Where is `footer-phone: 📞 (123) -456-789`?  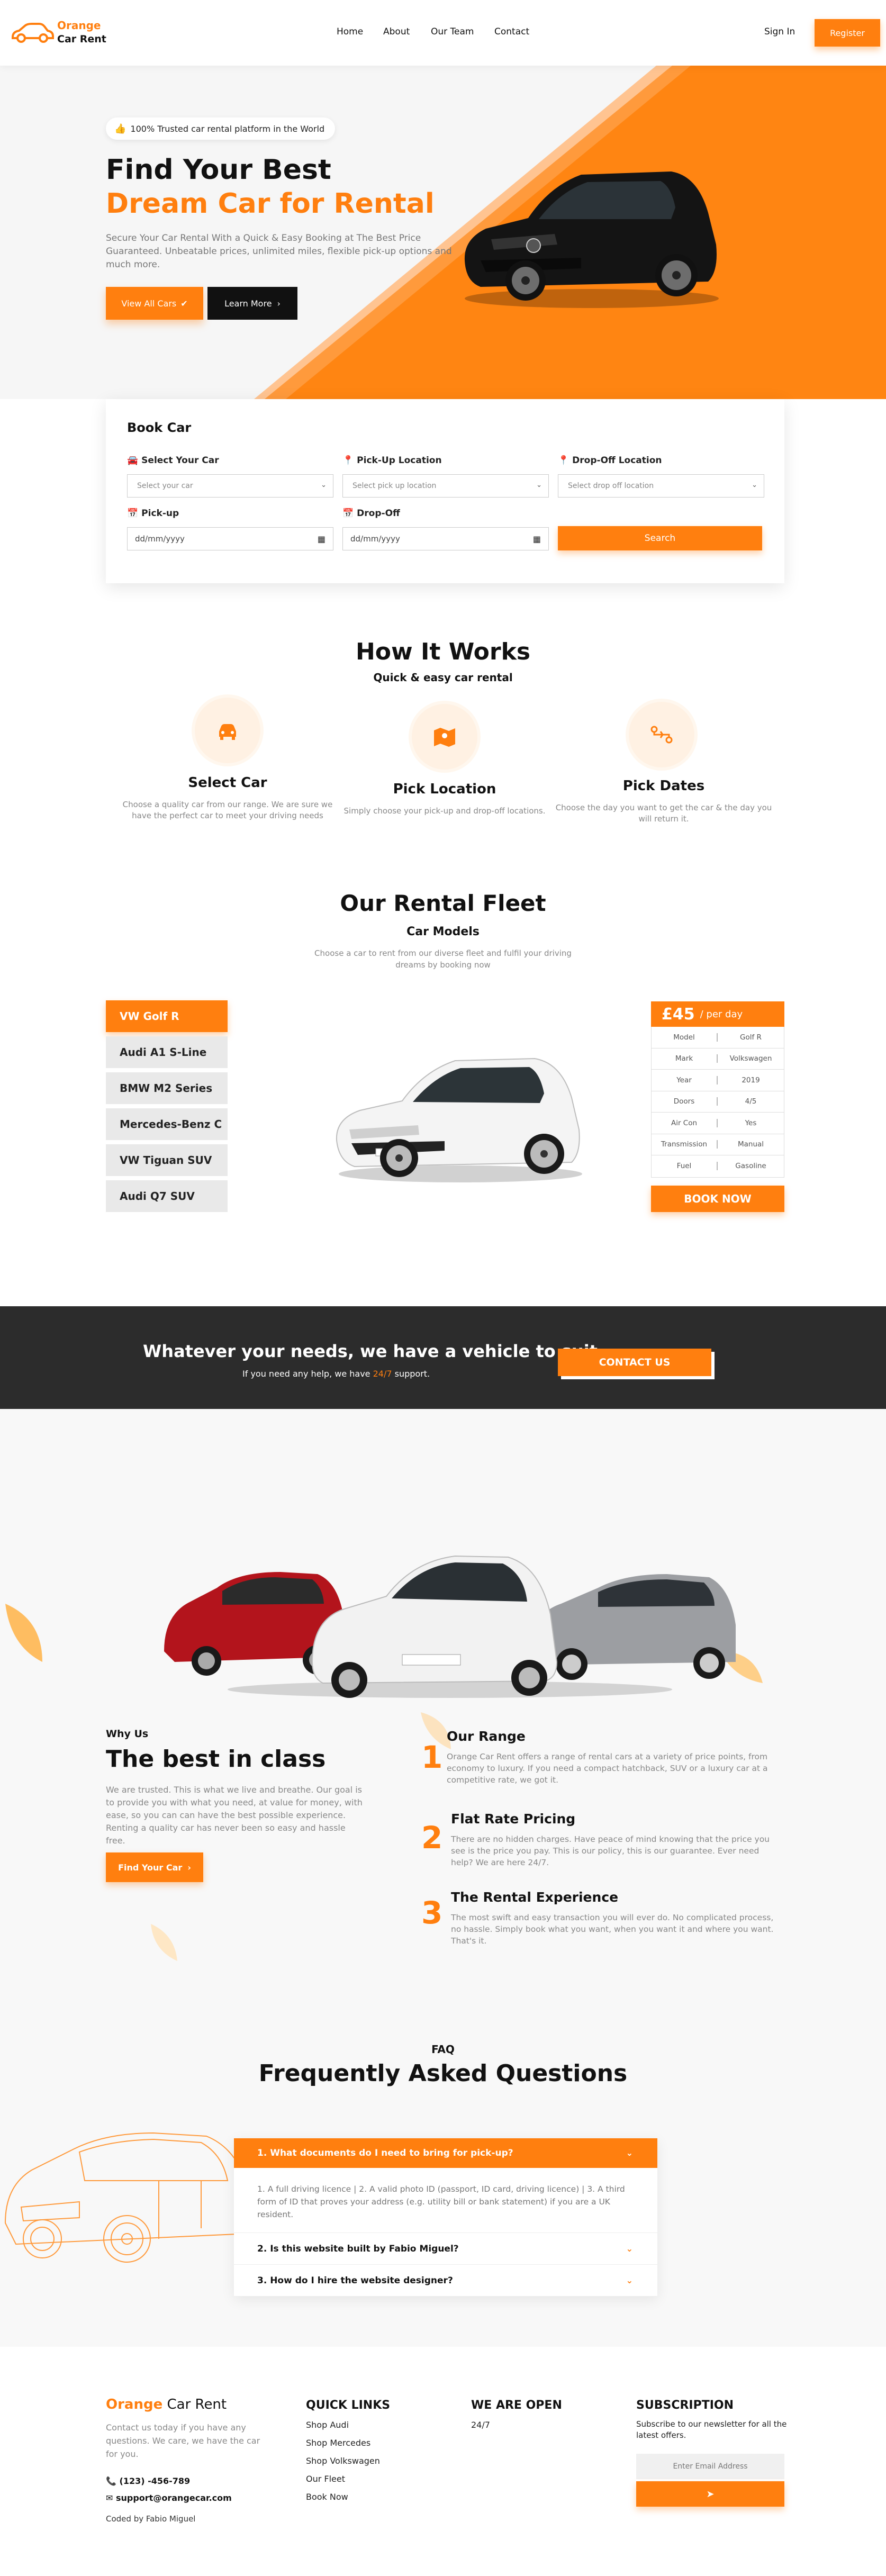
footer-phone: 📞 (123) -456-789 is located at coordinates (148, 2481).